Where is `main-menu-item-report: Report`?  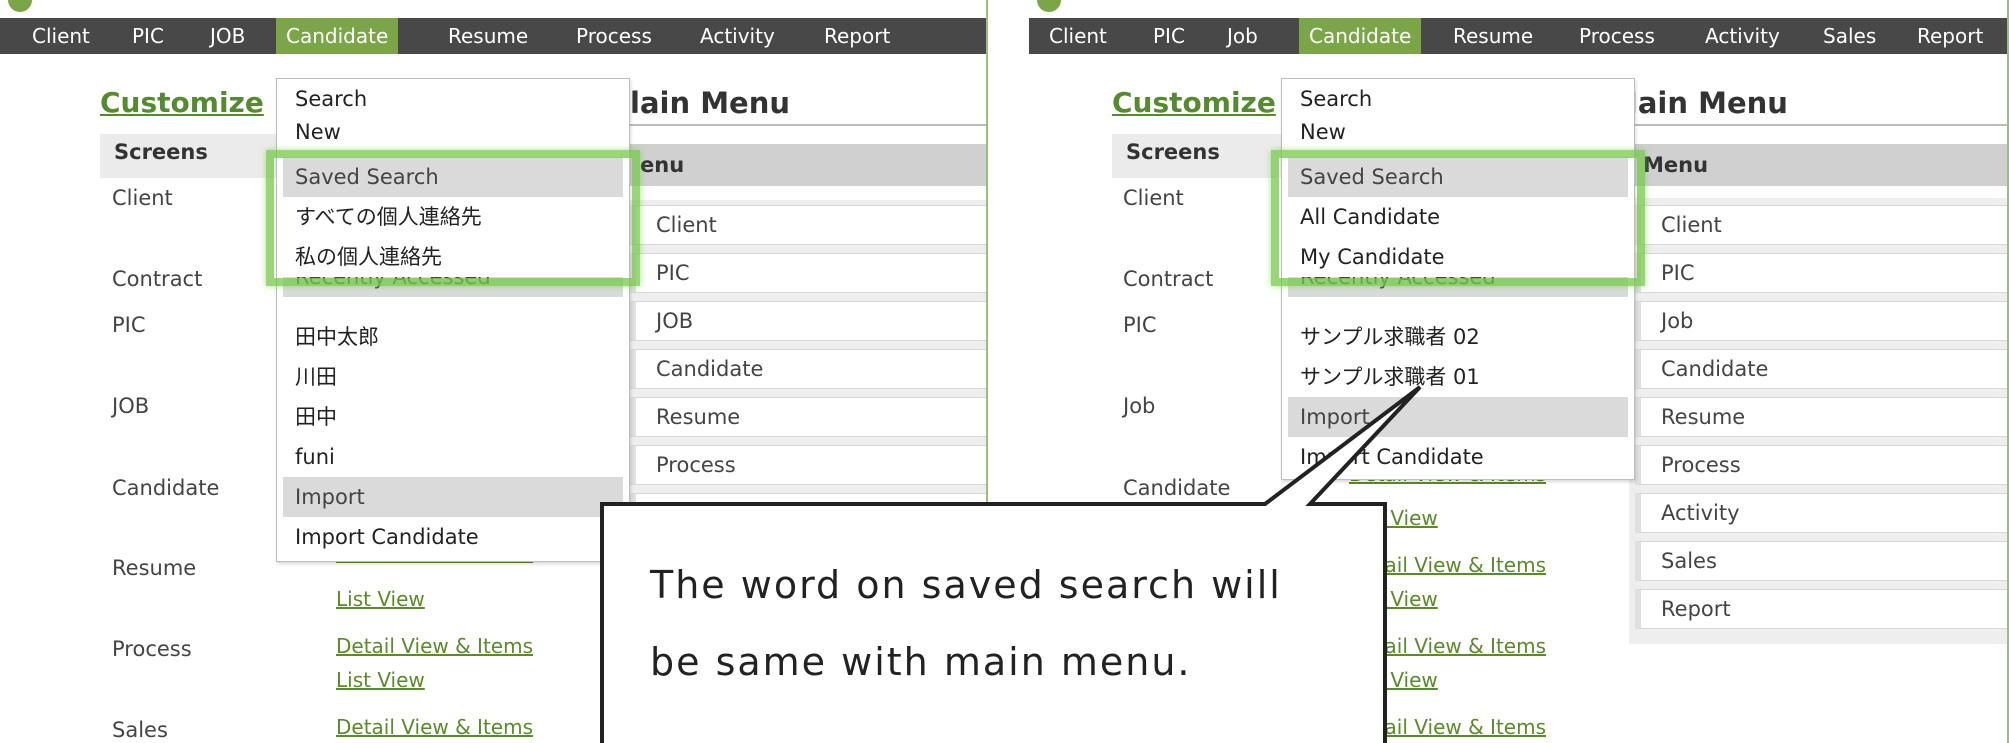
main-menu-item-report: Report is located at coordinates (1822, 609).